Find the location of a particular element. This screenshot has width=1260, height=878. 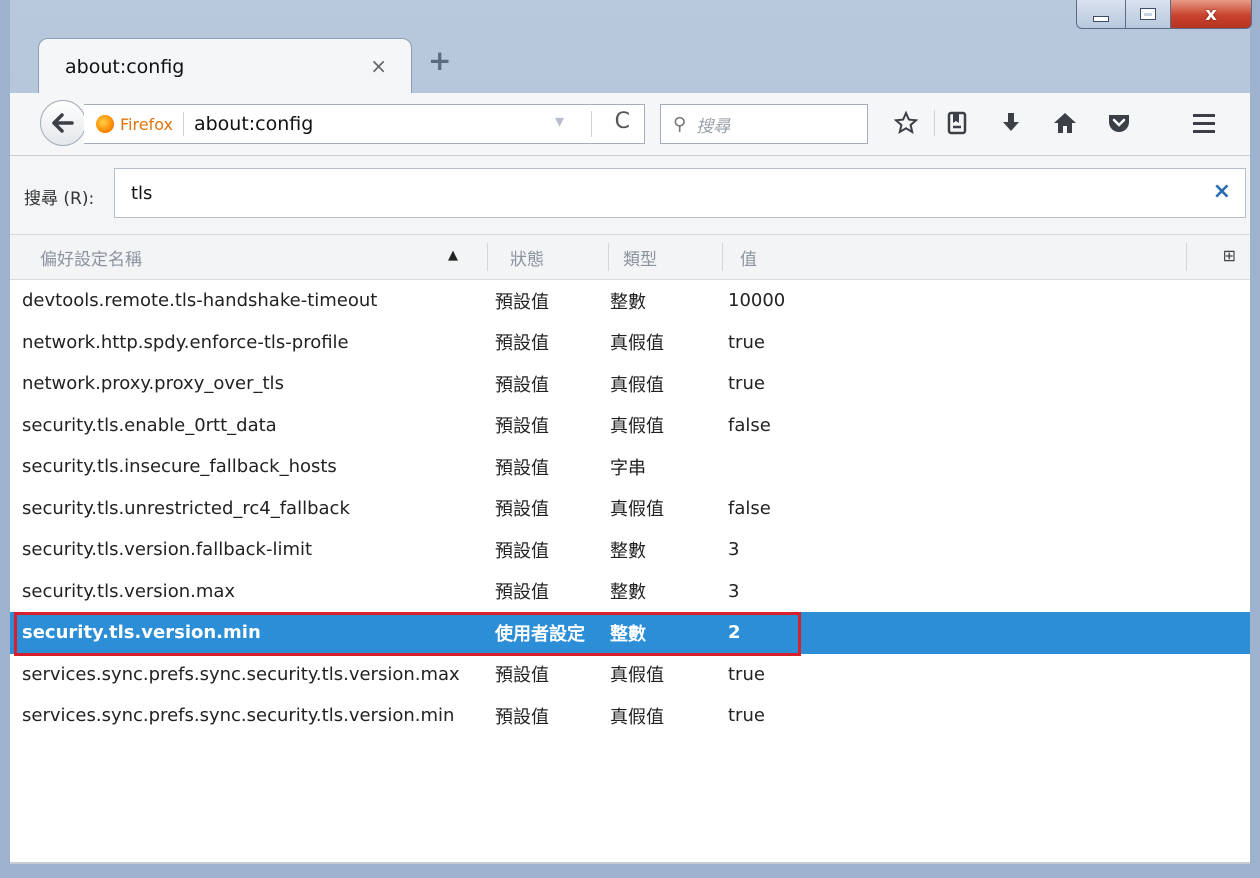

firefox-logo-icon is located at coordinates (105, 124).